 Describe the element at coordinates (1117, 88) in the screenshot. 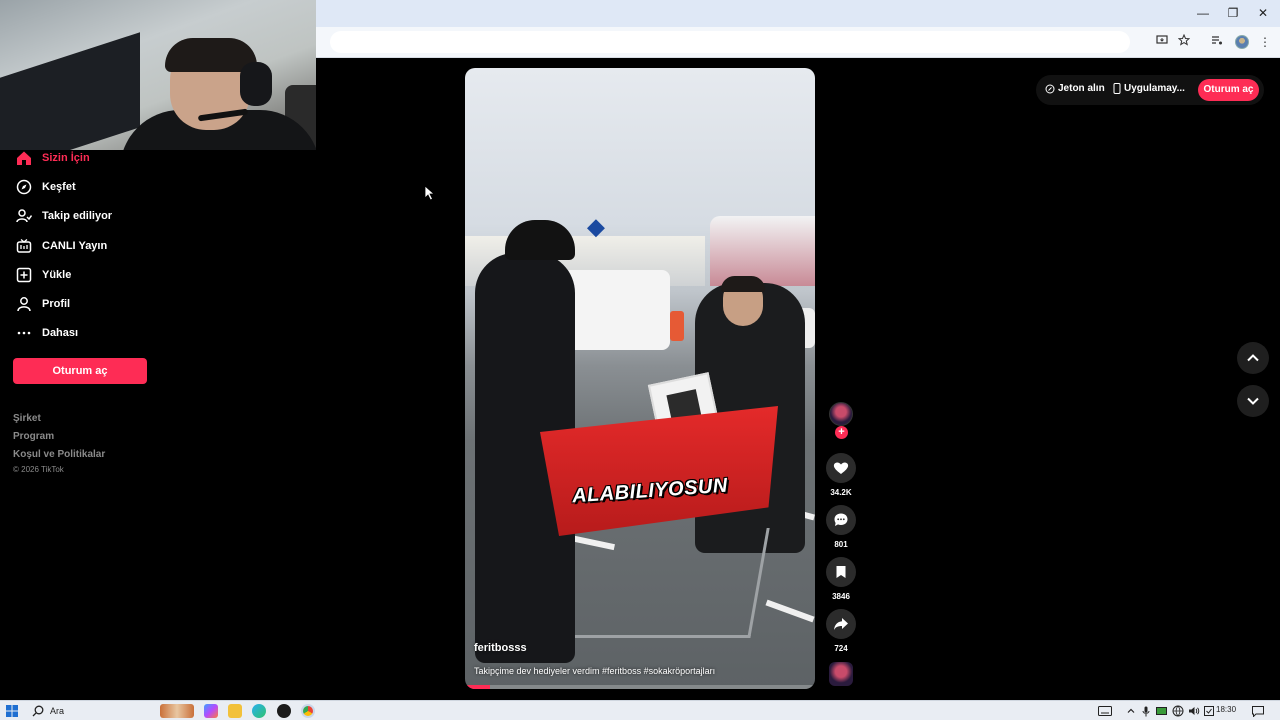

I see `phone-icon` at that location.